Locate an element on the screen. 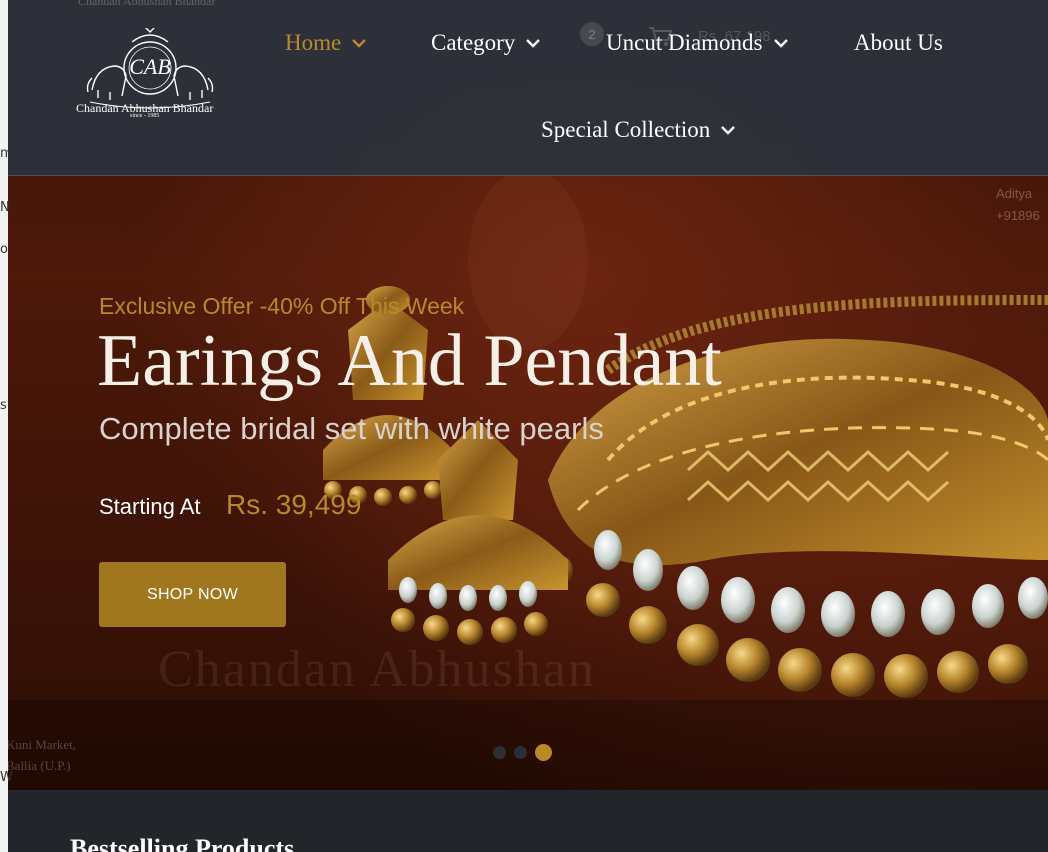  svg-text: CAB is located at coordinates (150, 66).